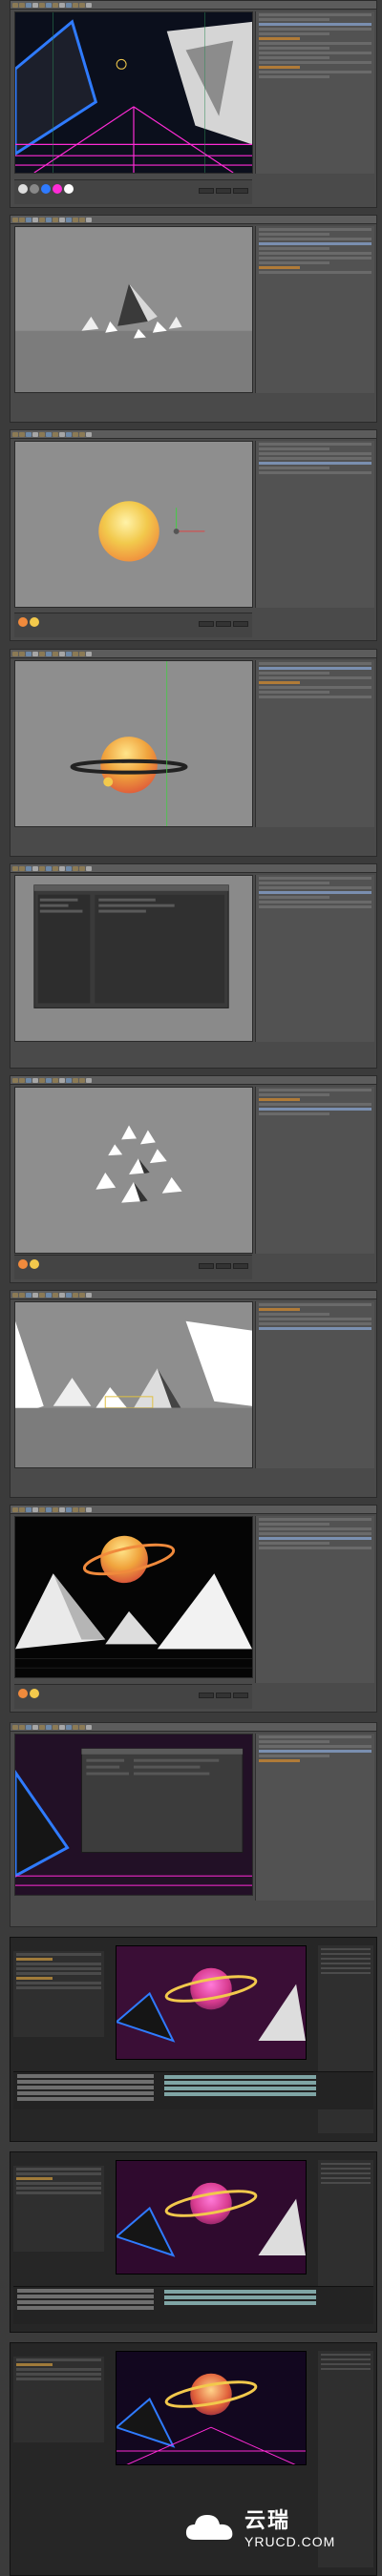 This screenshot has width=382, height=2576. I want to click on watermark: 云瑞 YRUCD.COM, so click(277, 2526).